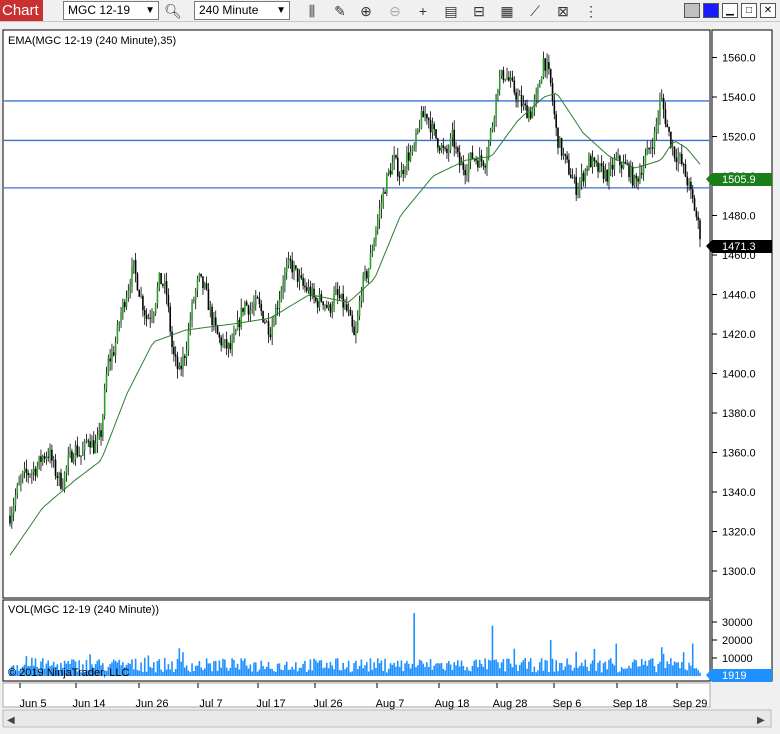 This screenshot has width=780, height=734. What do you see at coordinates (387, 718) in the screenshot?
I see `horizontal-scrollbar: ◀ ▶` at bounding box center [387, 718].